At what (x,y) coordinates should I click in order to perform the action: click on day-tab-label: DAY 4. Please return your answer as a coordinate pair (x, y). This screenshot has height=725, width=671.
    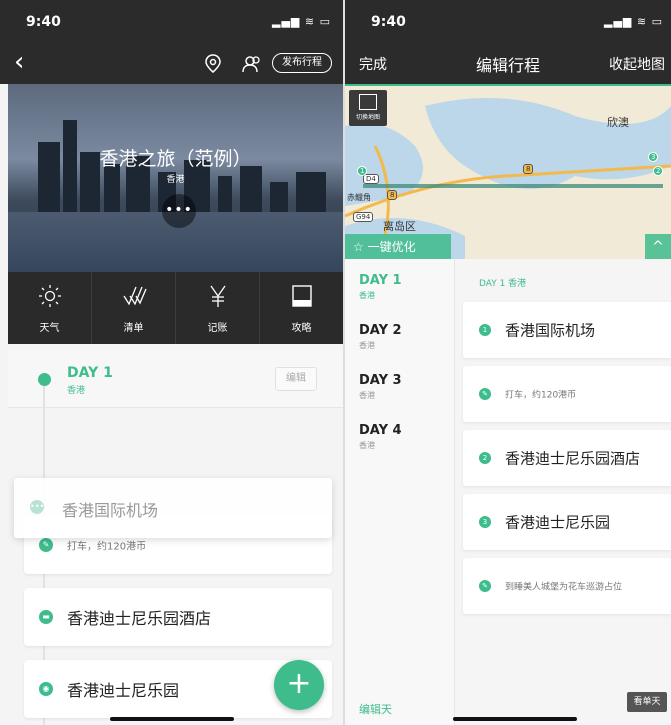
    Looking at the image, I should click on (380, 430).